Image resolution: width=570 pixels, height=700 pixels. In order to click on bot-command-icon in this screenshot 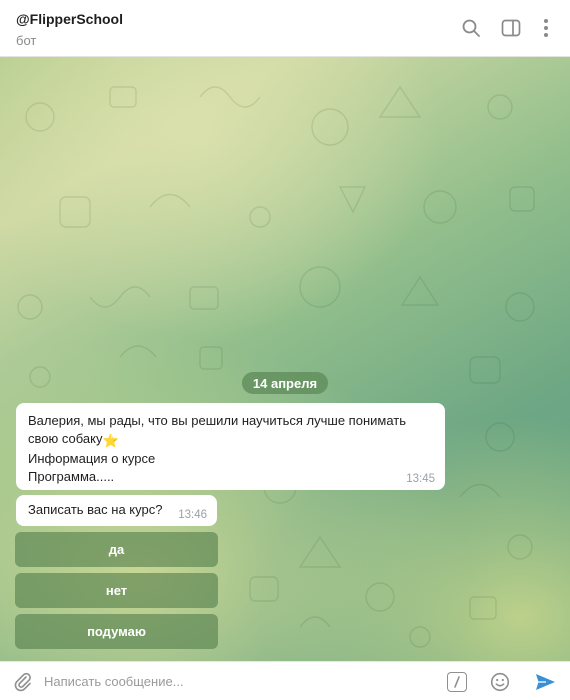, I will do `click(457, 682)`.